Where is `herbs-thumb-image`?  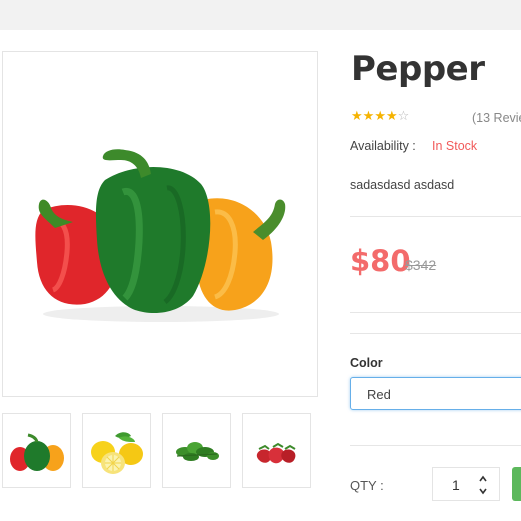
herbs-thumb-image is located at coordinates (197, 451).